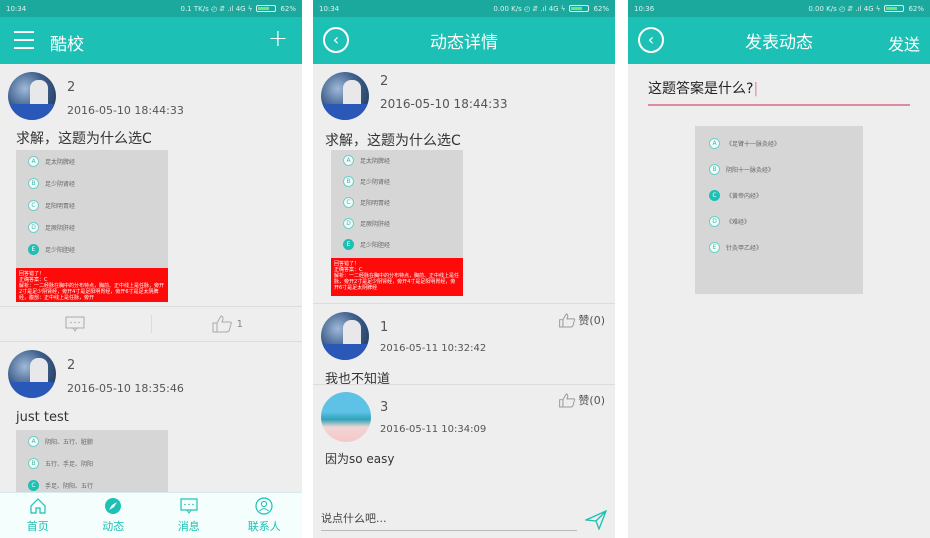 The height and width of the screenshot is (538, 930). Describe the element at coordinates (278, 38) in the screenshot. I see `add-icon: +` at that location.